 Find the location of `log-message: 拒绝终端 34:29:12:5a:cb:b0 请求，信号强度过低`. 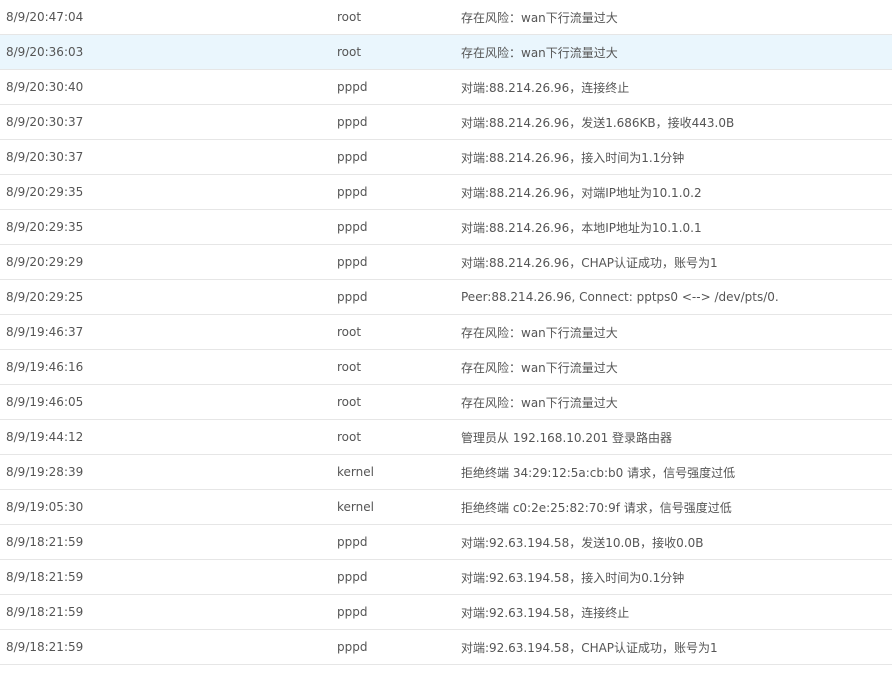

log-message: 拒绝终端 34:29:12:5a:cb:b0 请求，信号强度过低 is located at coordinates (676, 472).